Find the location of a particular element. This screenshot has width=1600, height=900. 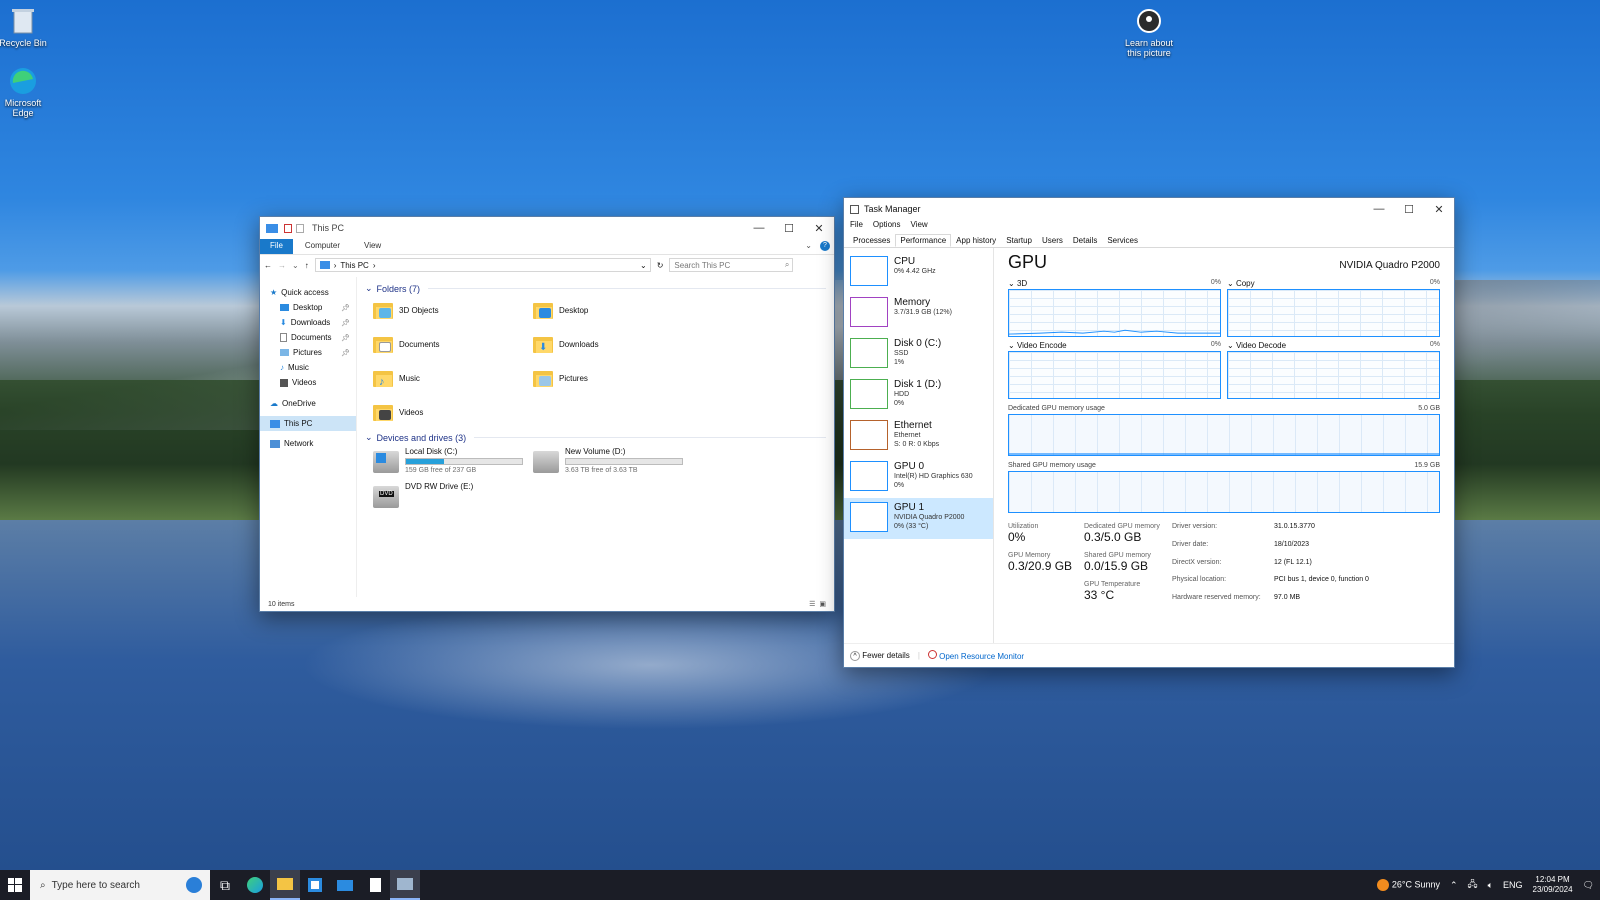

quick-access-toolbar-icon is located at coordinates (288, 228).